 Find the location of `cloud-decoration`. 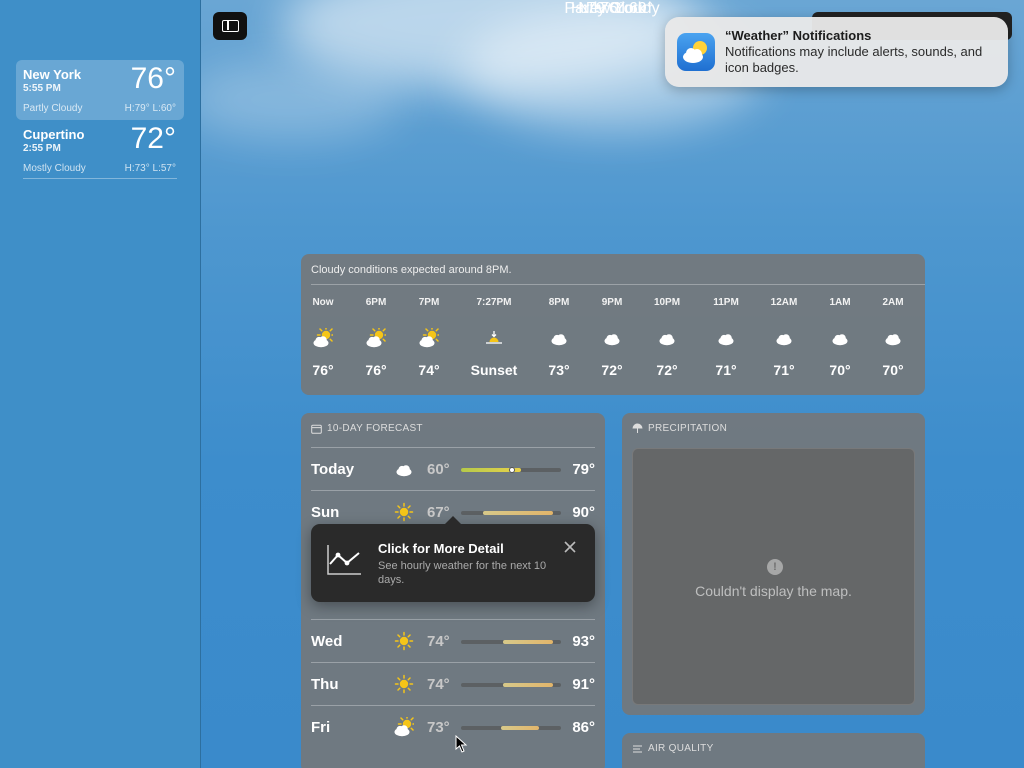

cloud-decoration is located at coordinates (301, 100).